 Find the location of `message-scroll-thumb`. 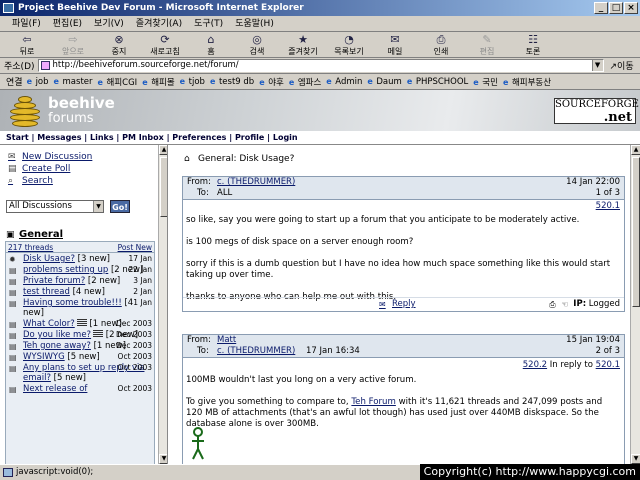

message-scroll-thumb is located at coordinates (636, 232).